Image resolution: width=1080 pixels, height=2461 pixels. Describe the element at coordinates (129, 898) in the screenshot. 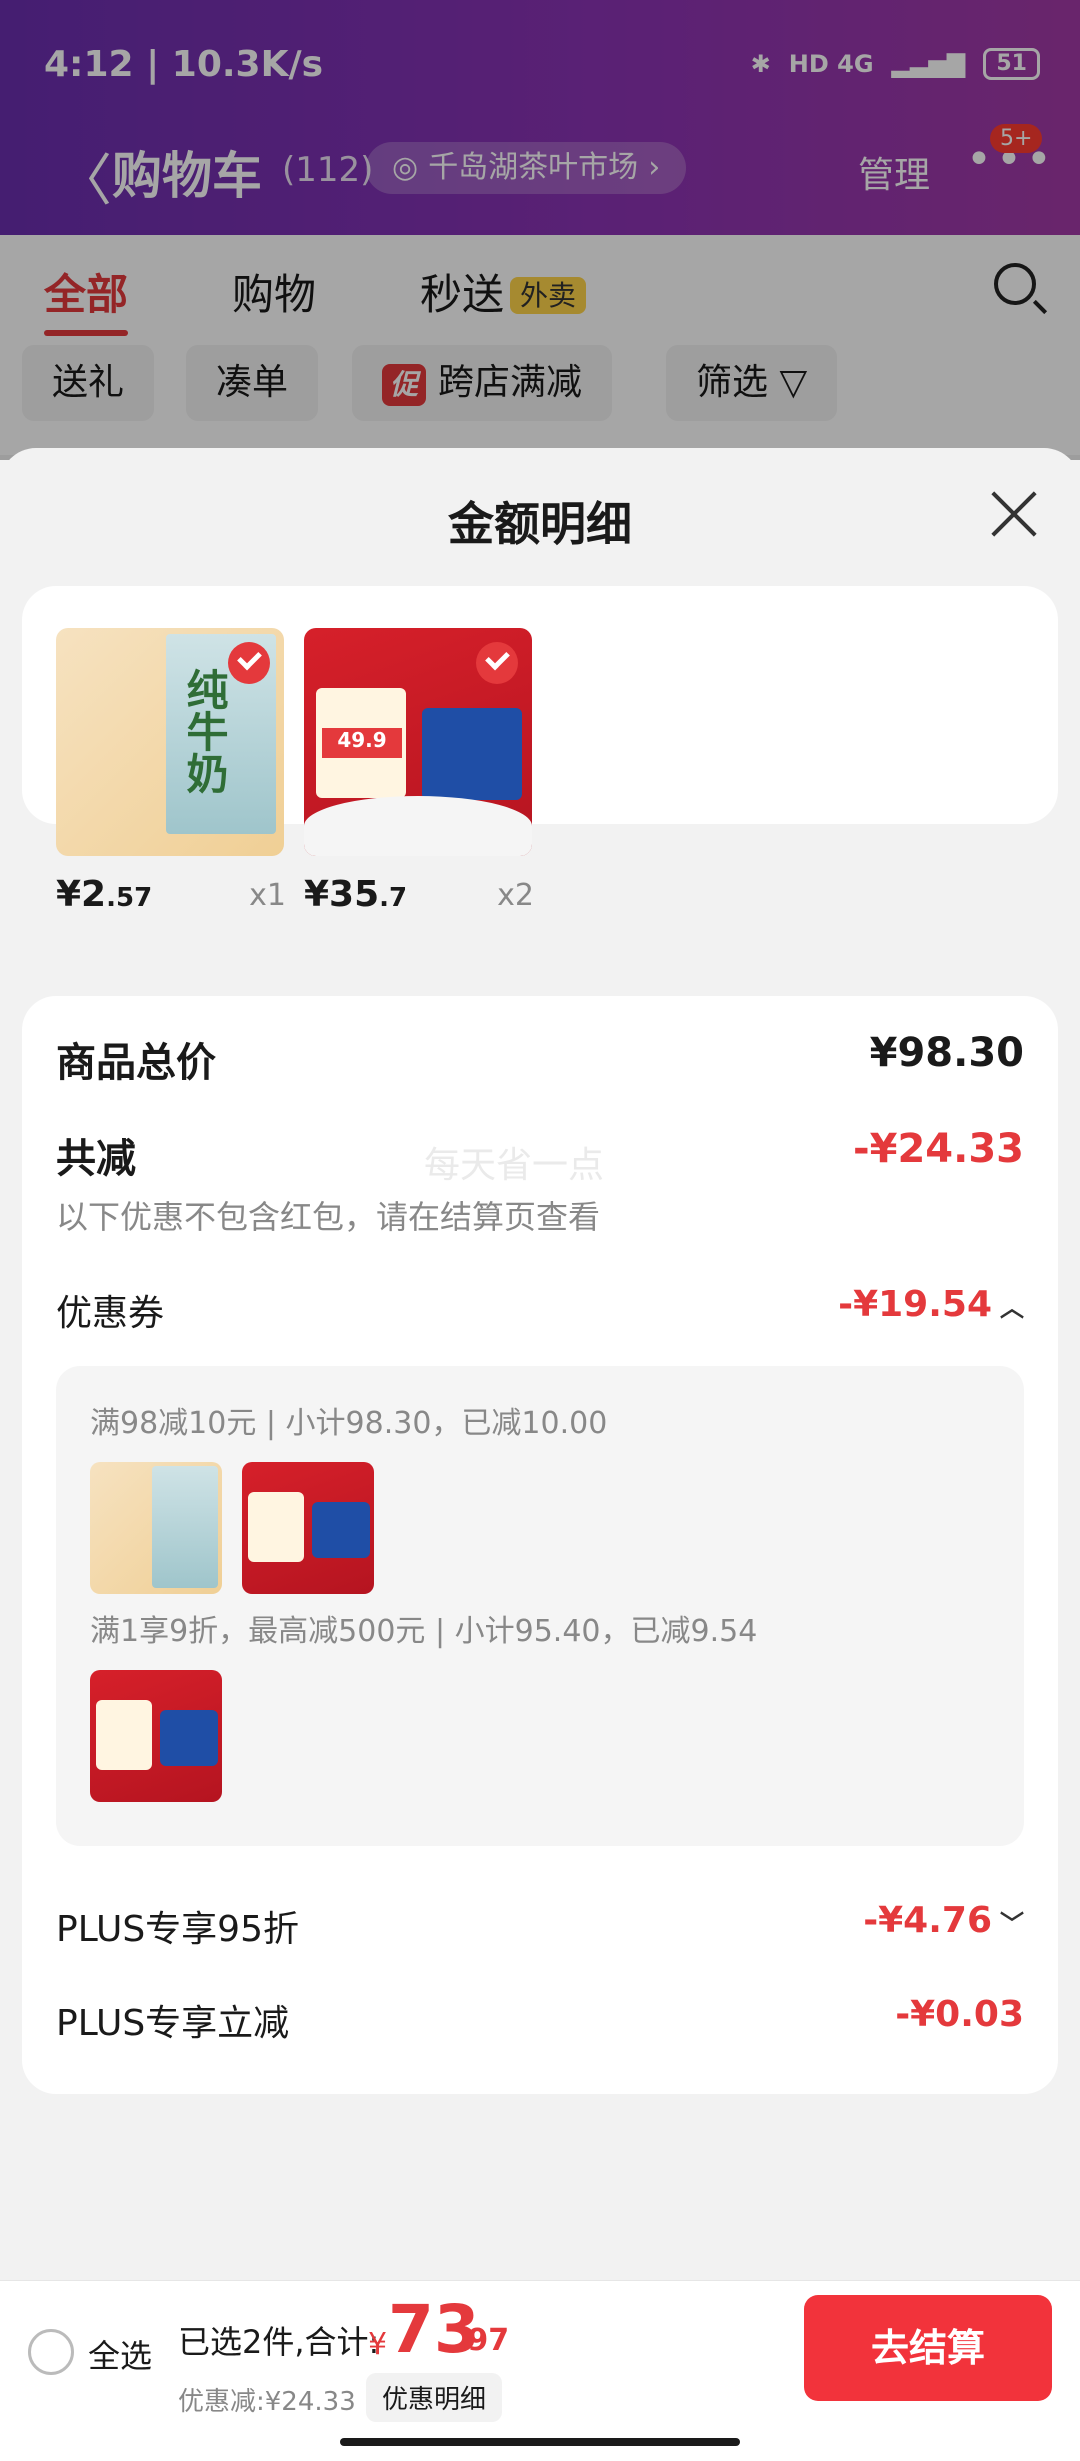

I see `price-dec: .57` at that location.